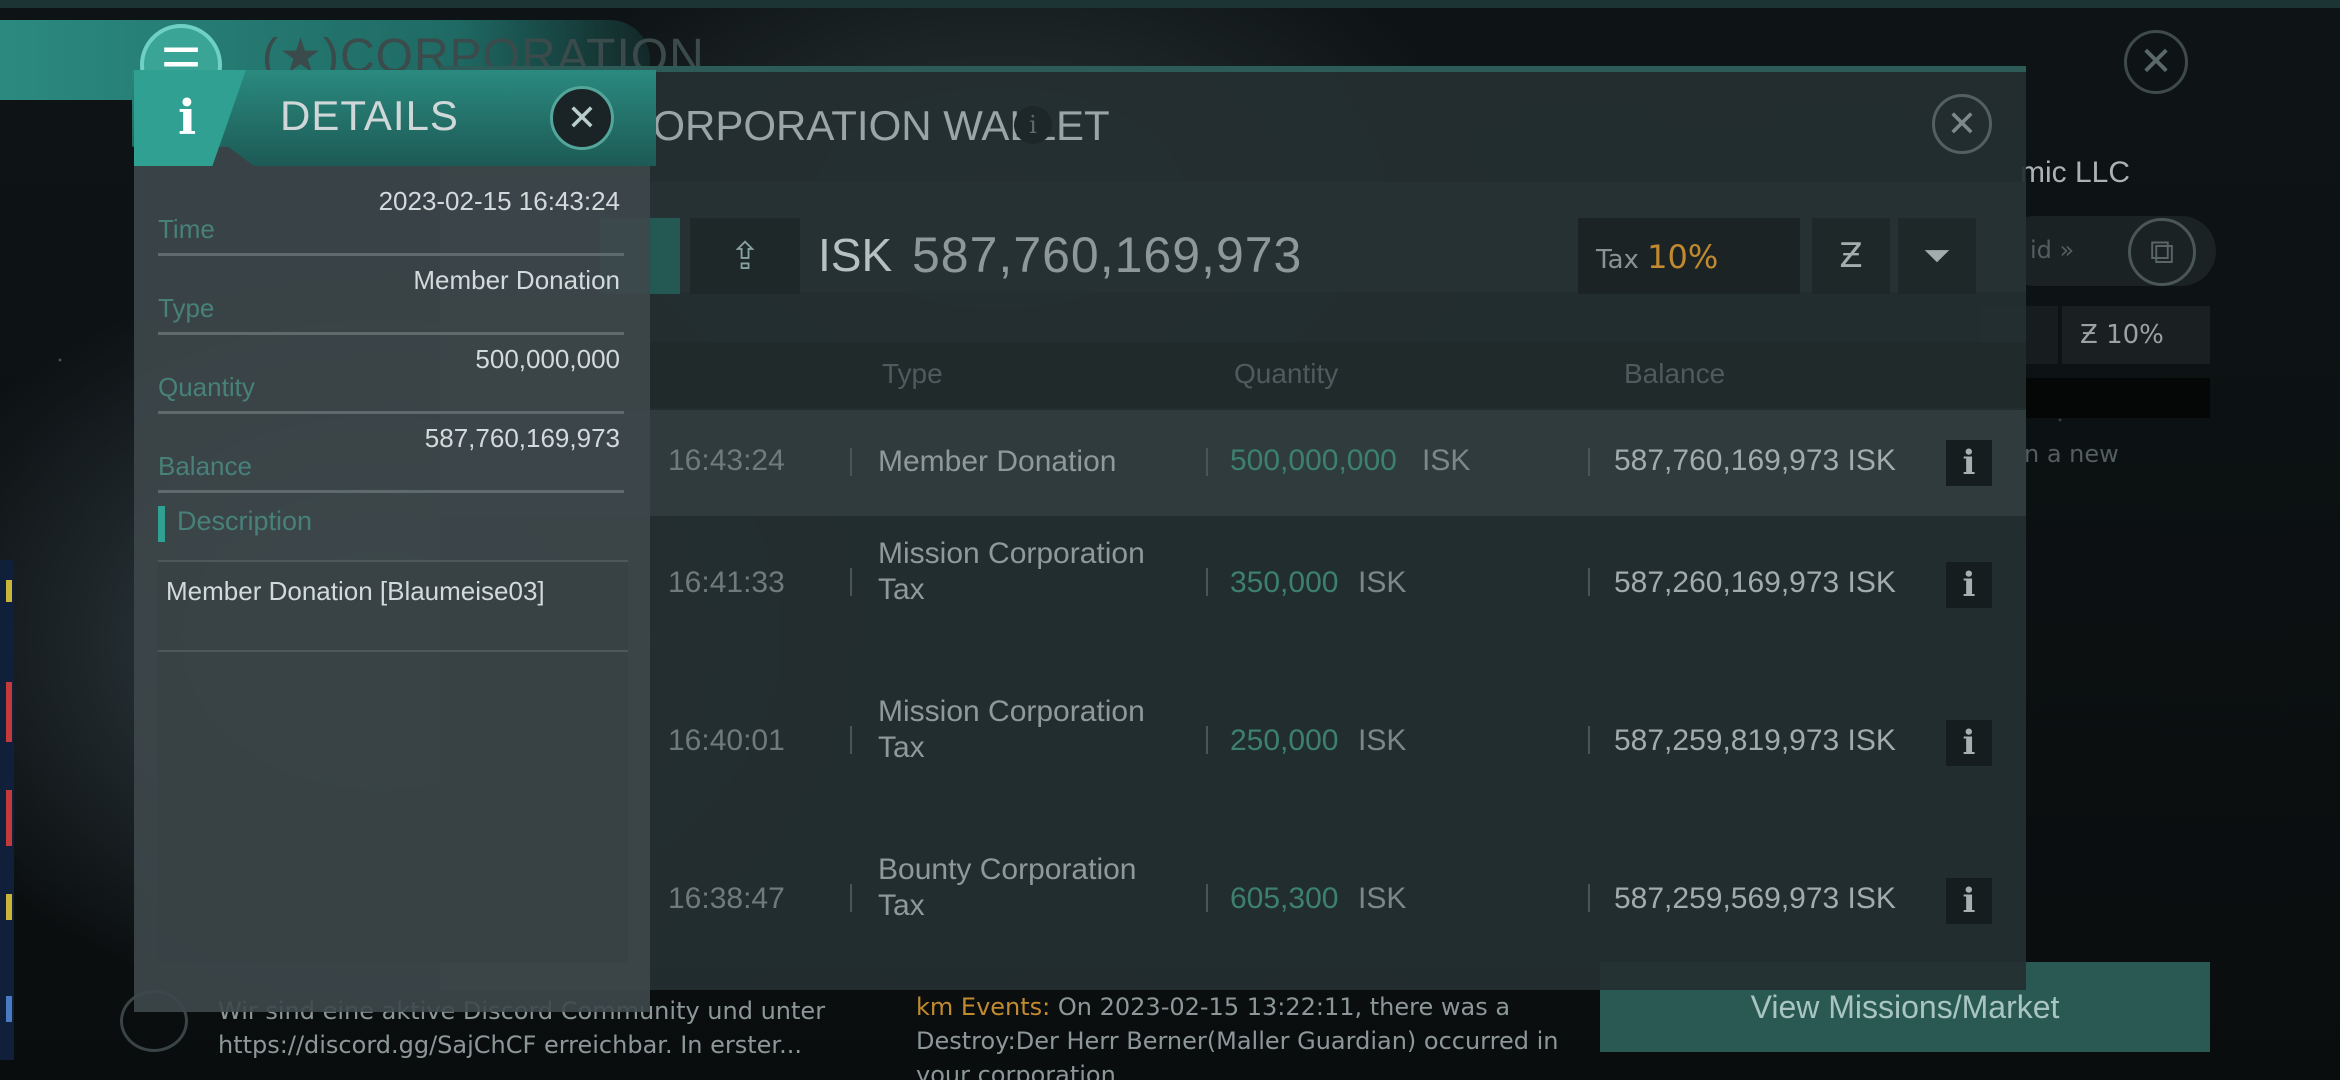  What do you see at coordinates (997, 461) in the screenshot?
I see `row-type: Member Donation` at bounding box center [997, 461].